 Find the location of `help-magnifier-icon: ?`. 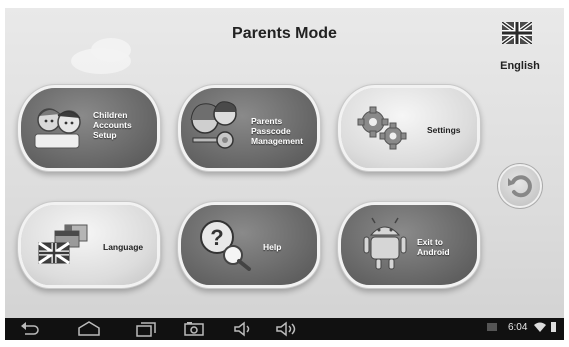

help-magnifier-icon: ? is located at coordinates (225, 245).